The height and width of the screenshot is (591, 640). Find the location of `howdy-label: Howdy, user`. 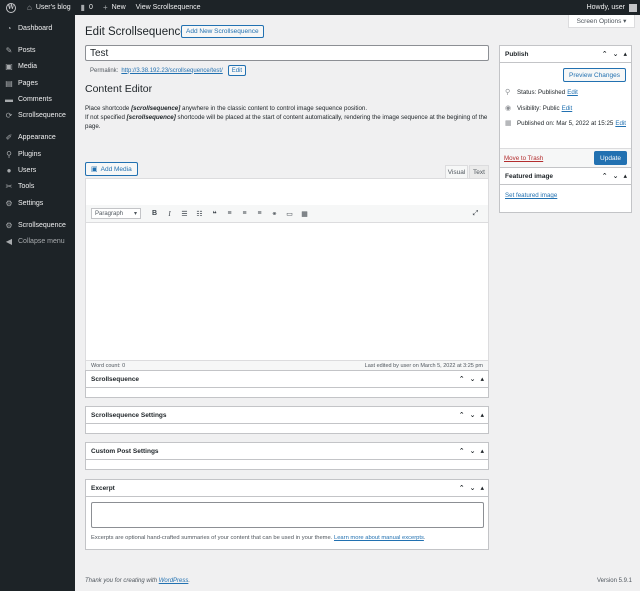

howdy-label: Howdy, user is located at coordinates (605, 7).